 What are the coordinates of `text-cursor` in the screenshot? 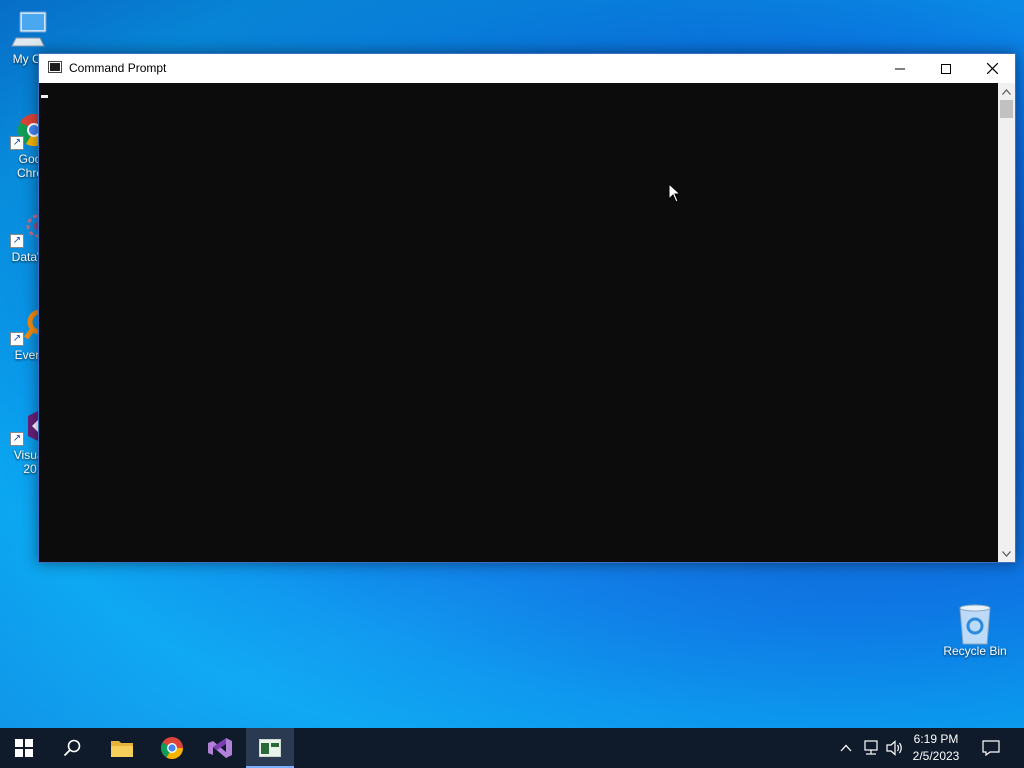 It's located at (44, 96).